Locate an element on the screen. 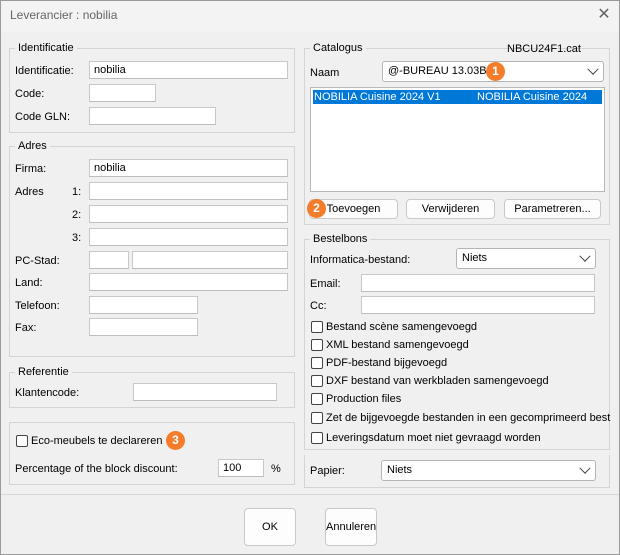 Image resolution: width=620 pixels, height=555 pixels. land-label: Land: is located at coordinates (29, 283).